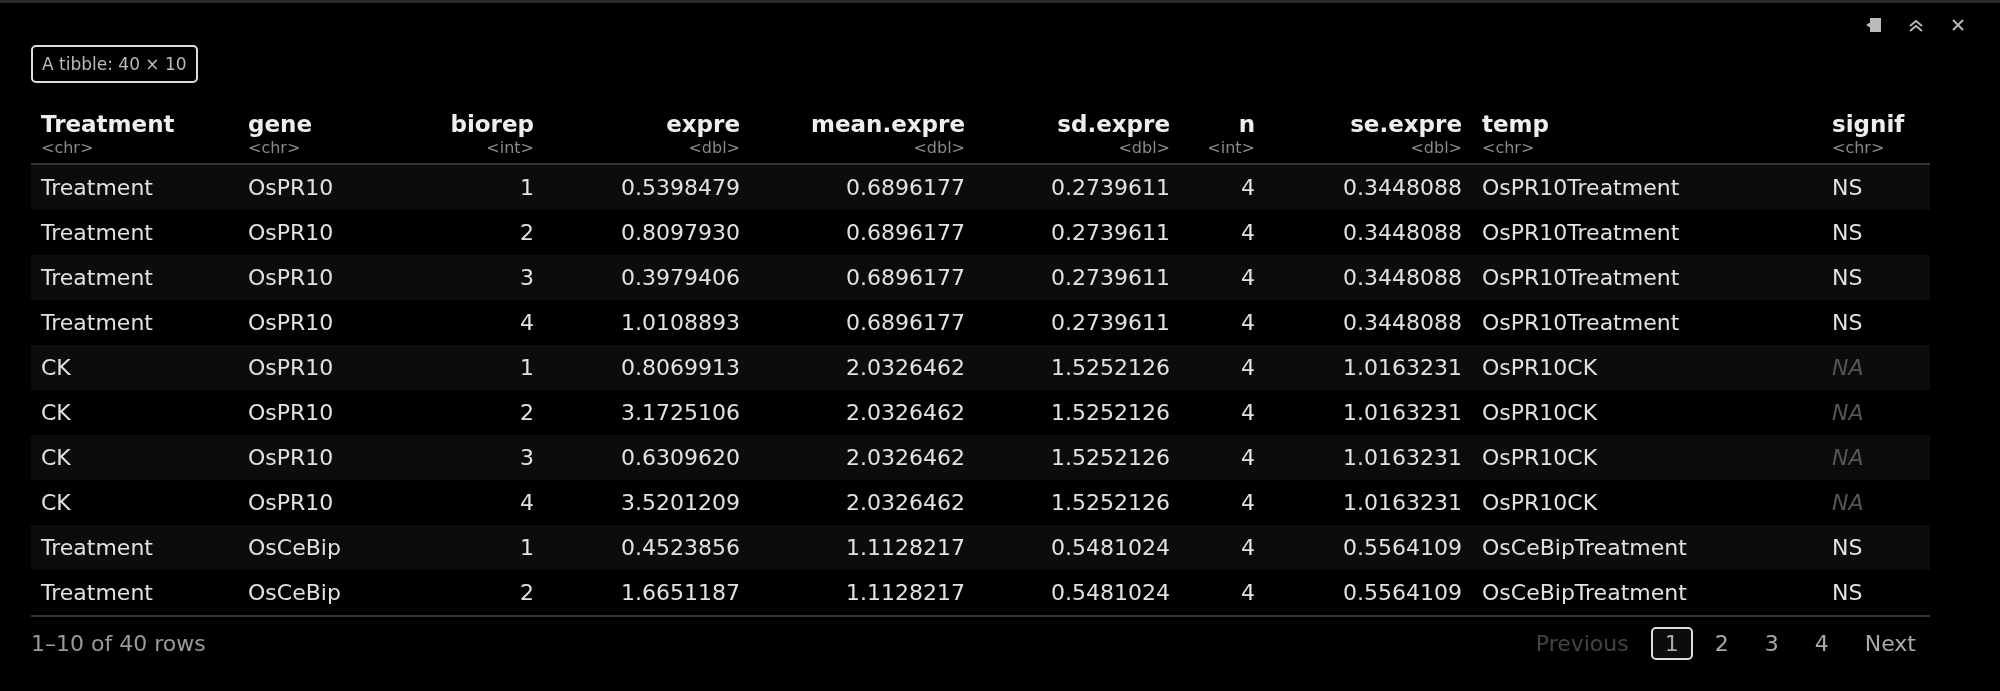 The width and height of the screenshot is (2000, 691). Describe the element at coordinates (703, 124) in the screenshot. I see `column-header: expre` at that location.